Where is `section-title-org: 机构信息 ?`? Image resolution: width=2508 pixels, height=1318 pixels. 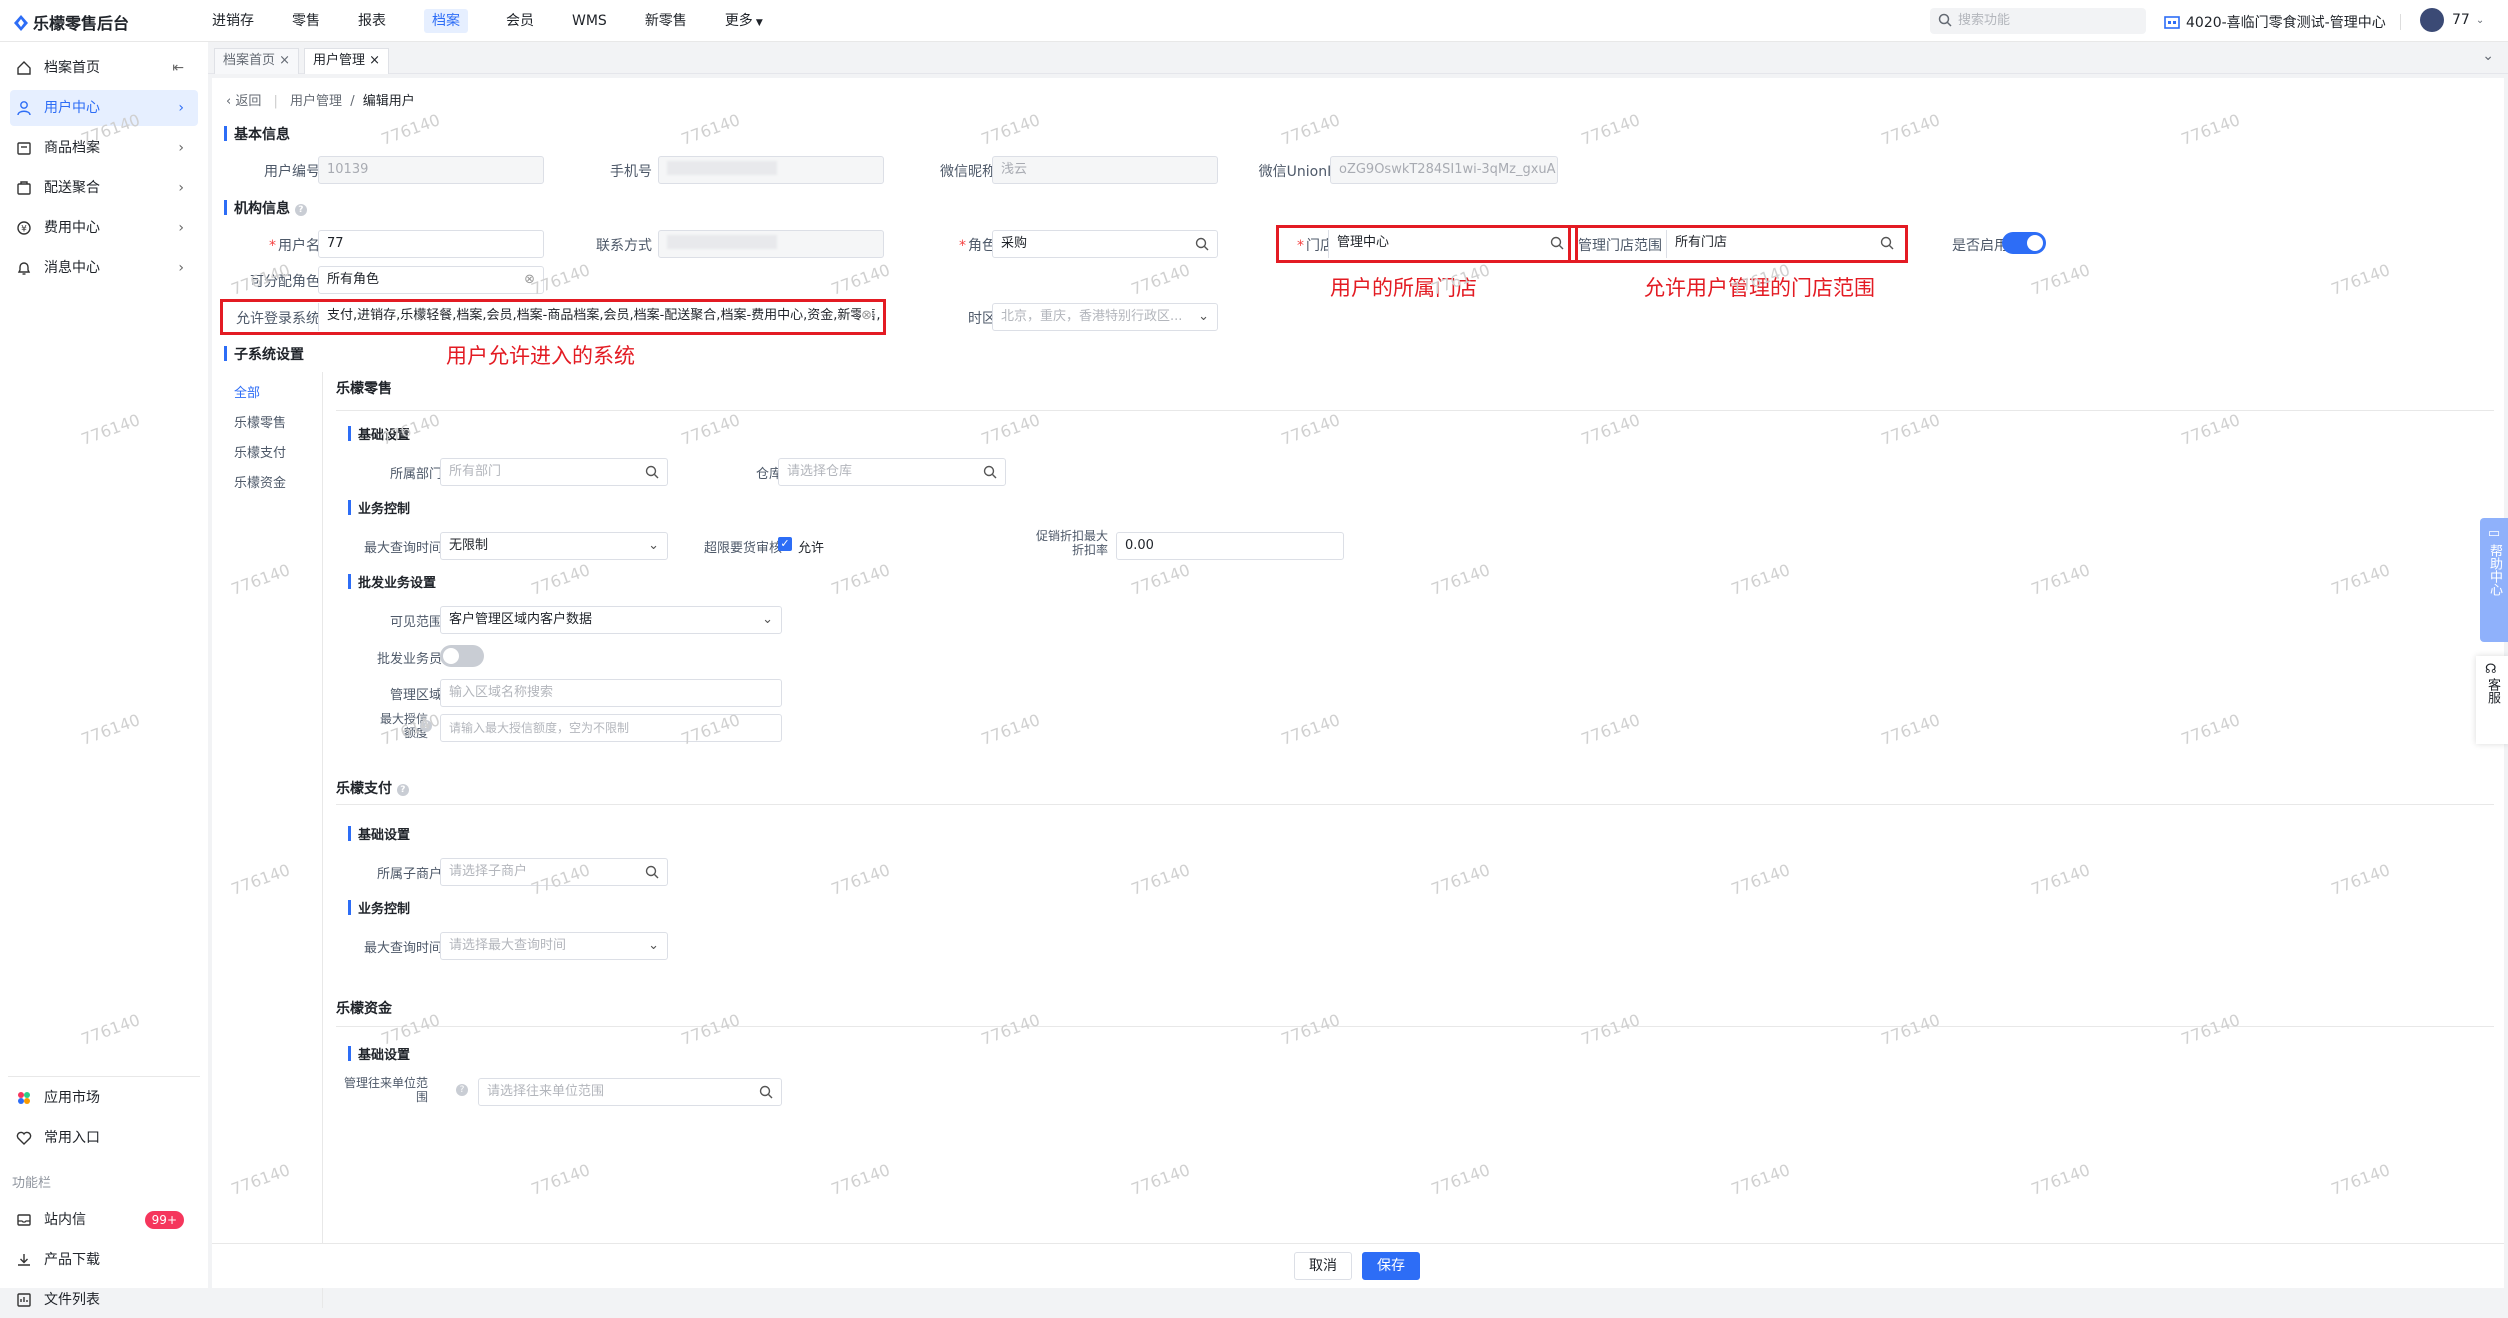
section-title-org: 机构信息 ? is located at coordinates (265, 208).